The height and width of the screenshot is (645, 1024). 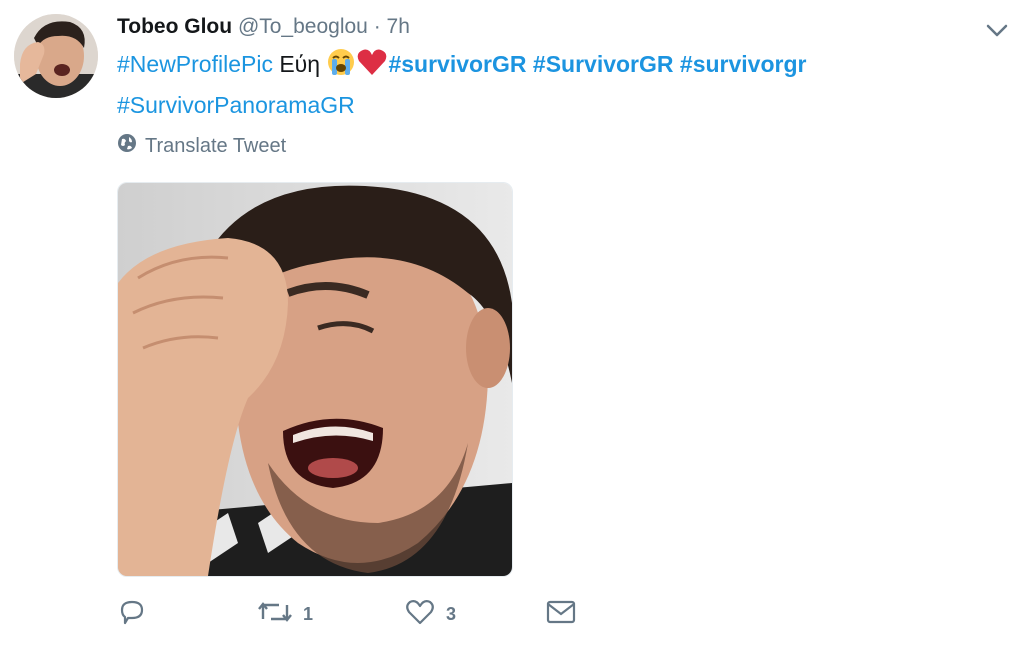 I want to click on hashtag-survivorgr-3: #survivorgr, so click(x=743, y=64).